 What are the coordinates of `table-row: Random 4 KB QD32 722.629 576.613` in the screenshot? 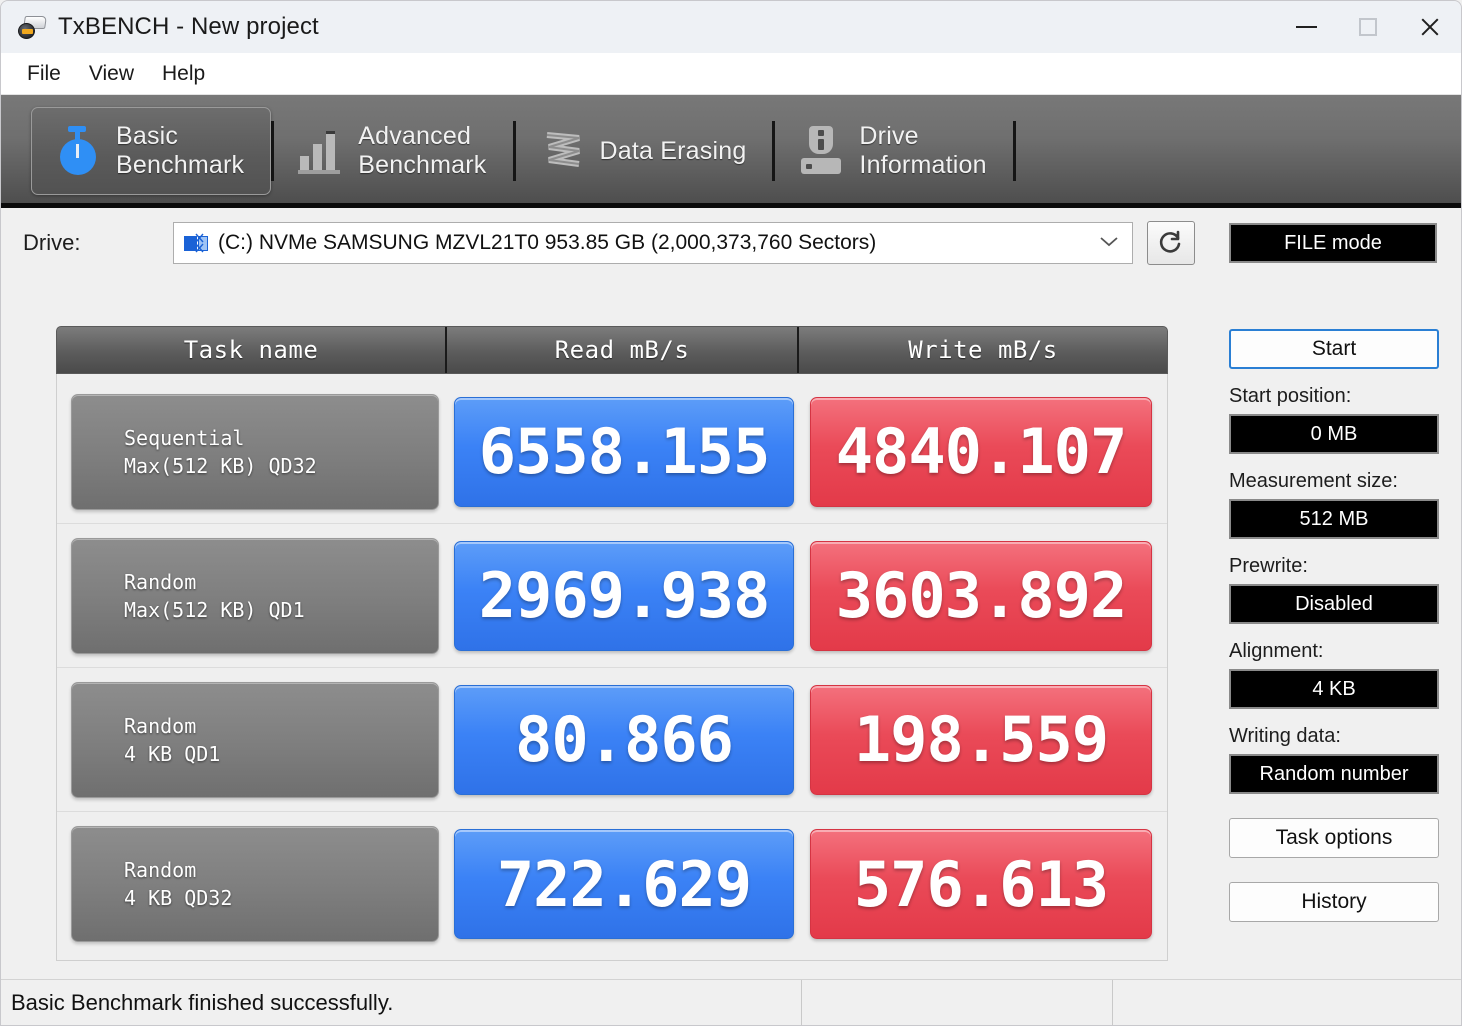 It's located at (612, 884).